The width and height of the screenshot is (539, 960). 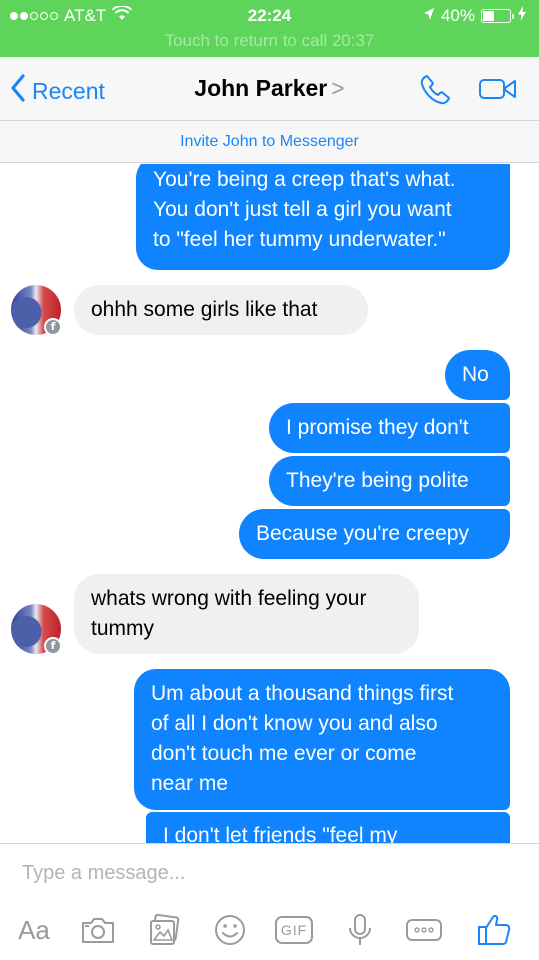 I want to click on thumbs-up-icon, so click(x=494, y=930).